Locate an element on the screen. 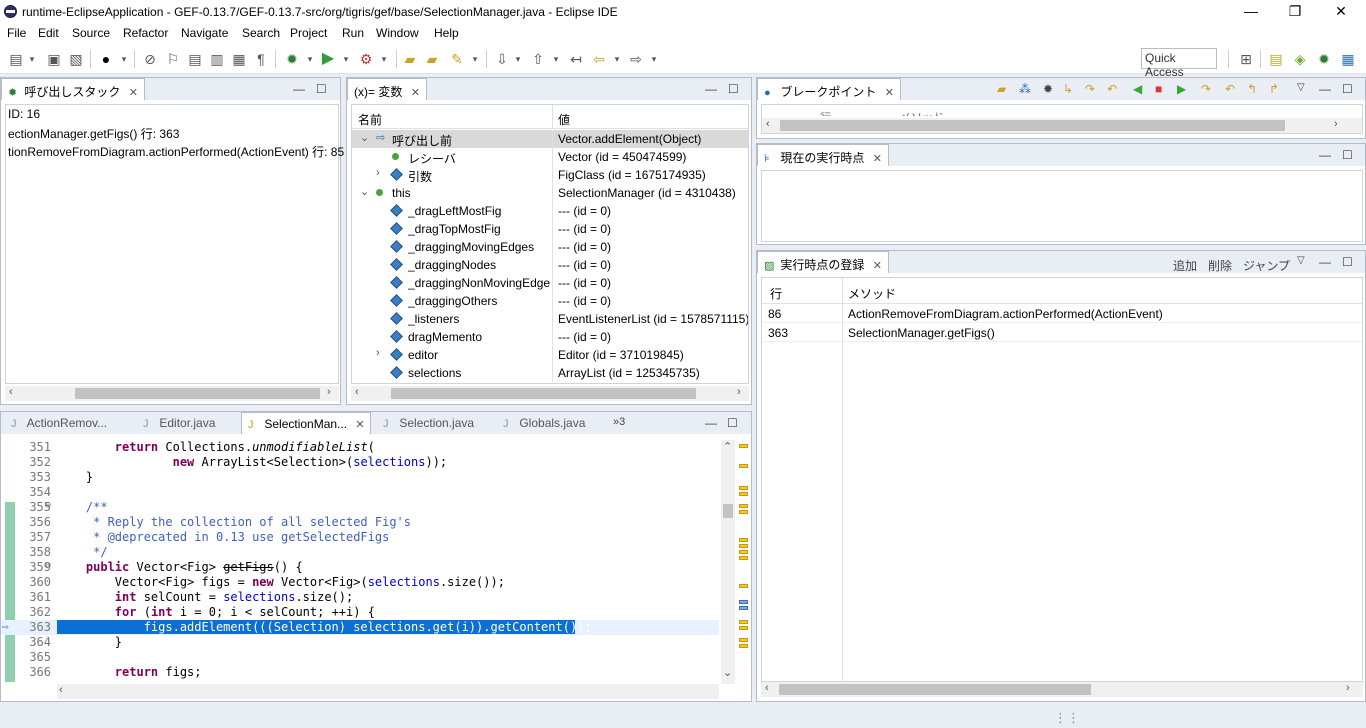  profile-icon: ● is located at coordinates (106, 59).